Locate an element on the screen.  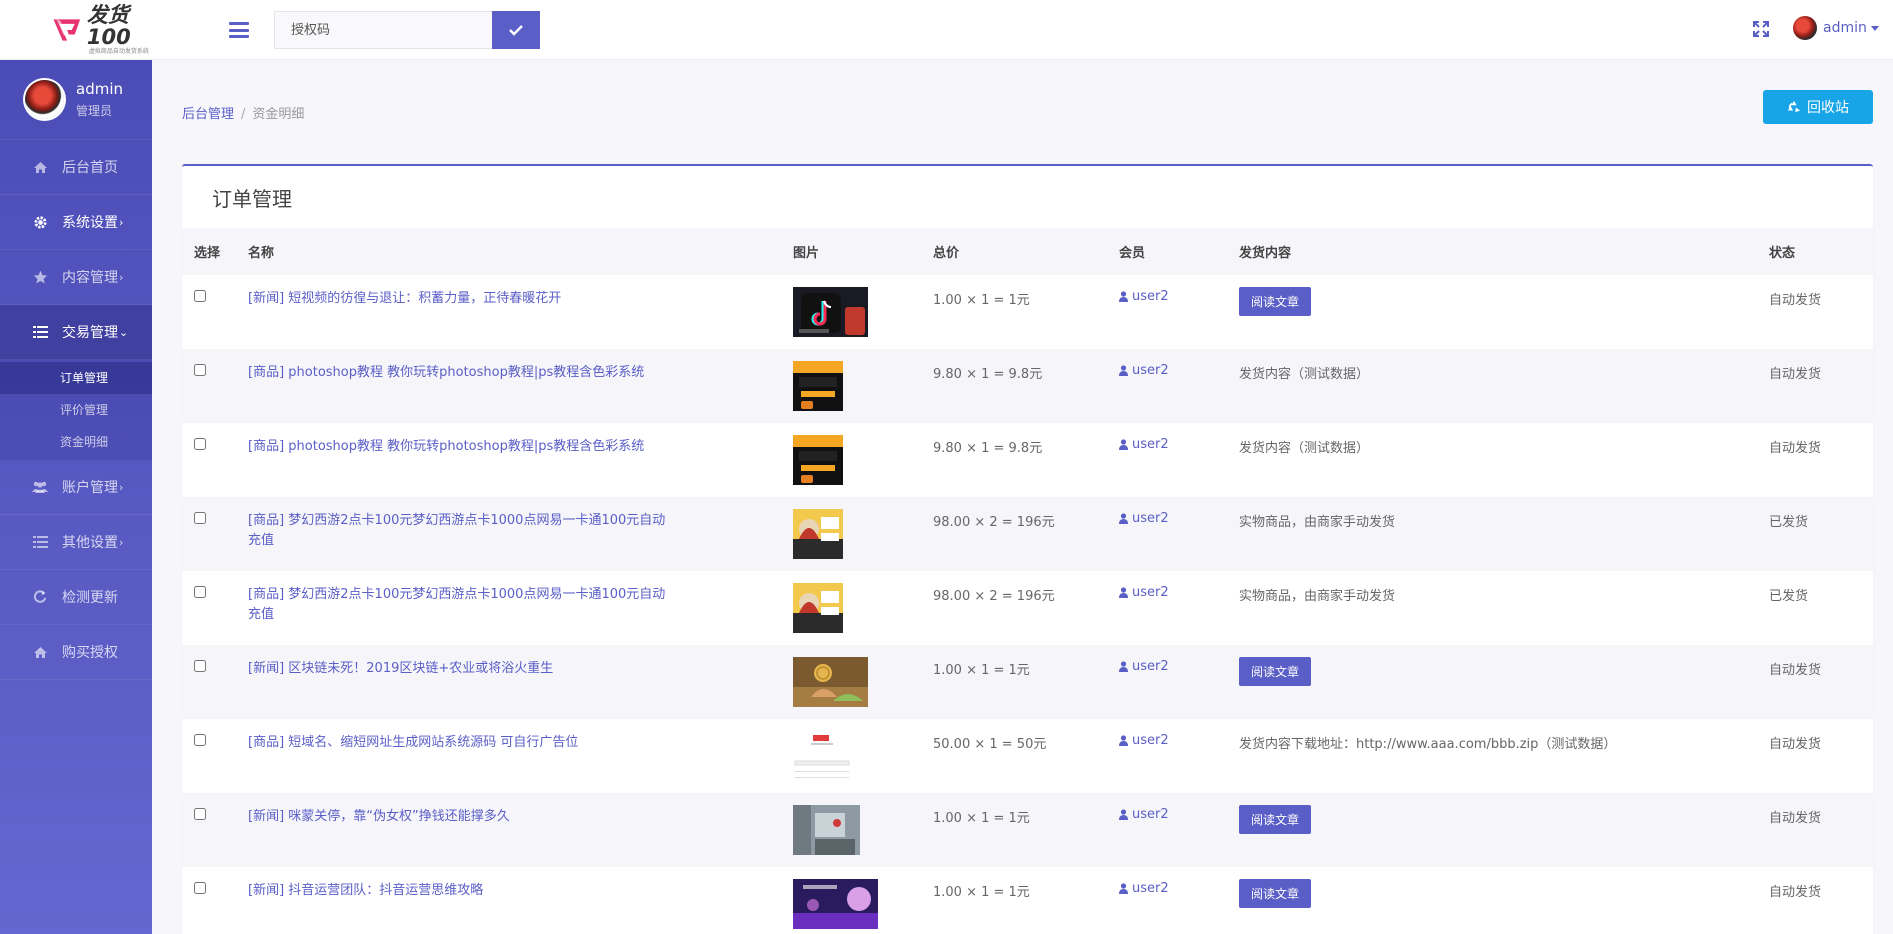
menu-toggle-icon is located at coordinates (239, 30).